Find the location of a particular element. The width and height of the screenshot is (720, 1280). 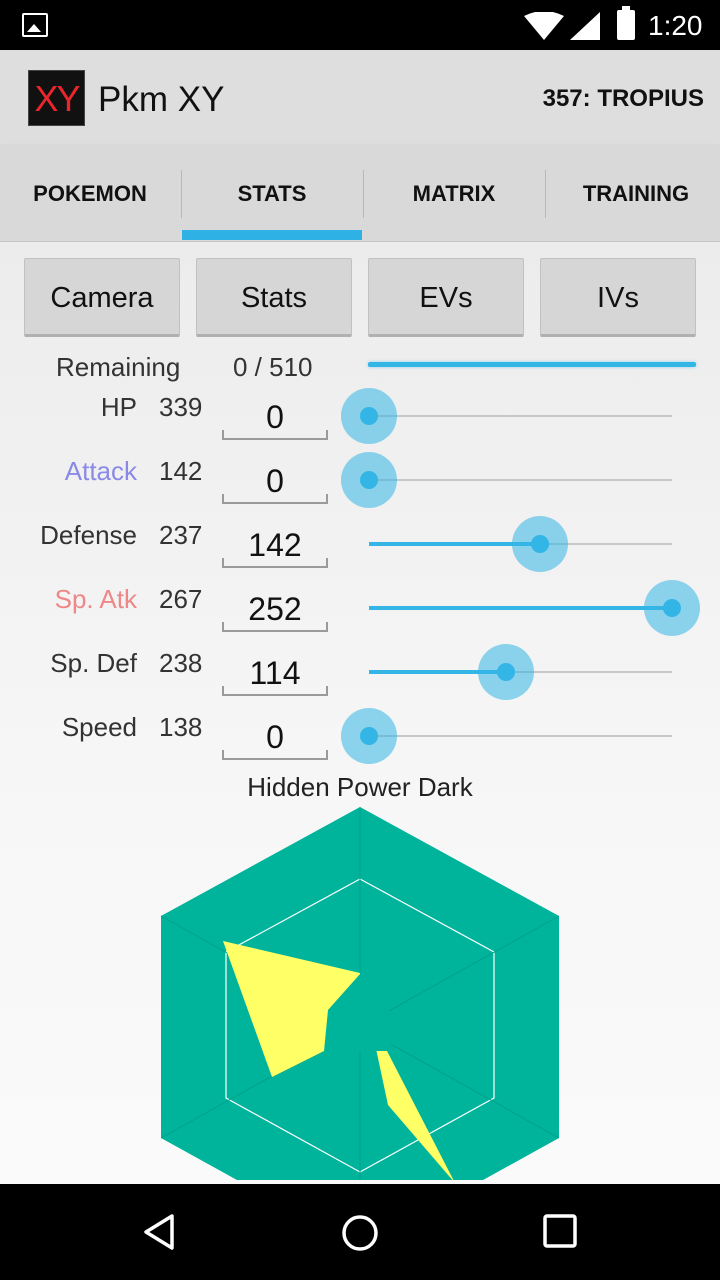

app-logo: XY is located at coordinates (56, 98).